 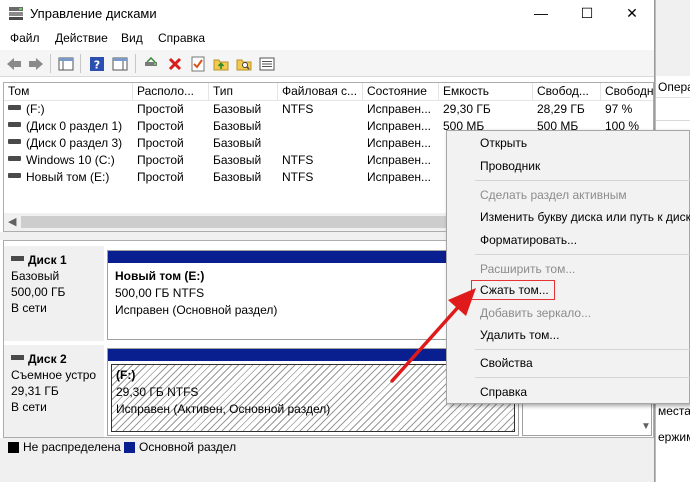 I want to click on scrollbar-thumb, so click(x=236, y=222).